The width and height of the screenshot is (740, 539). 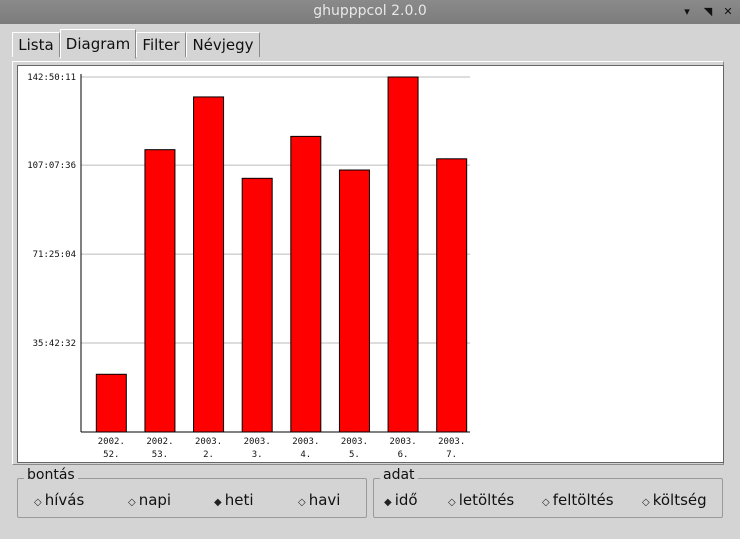 What do you see at coordinates (646, 502) in the screenshot?
I see `radio-koltseg-icon: ◇` at bounding box center [646, 502].